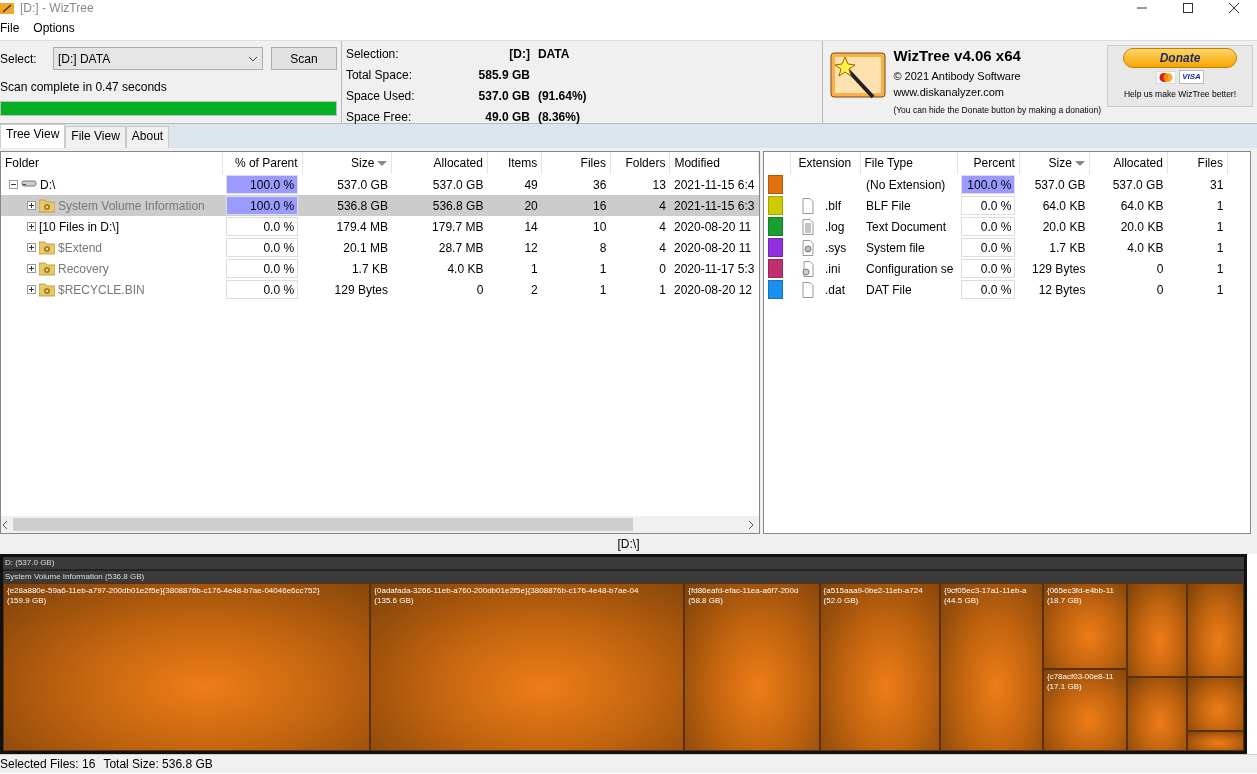 The width and height of the screenshot is (1257, 774). What do you see at coordinates (996, 289) in the screenshot?
I see `extension-row: .dat DAT File 0.0 % 12 Bytes 0 1` at bounding box center [996, 289].